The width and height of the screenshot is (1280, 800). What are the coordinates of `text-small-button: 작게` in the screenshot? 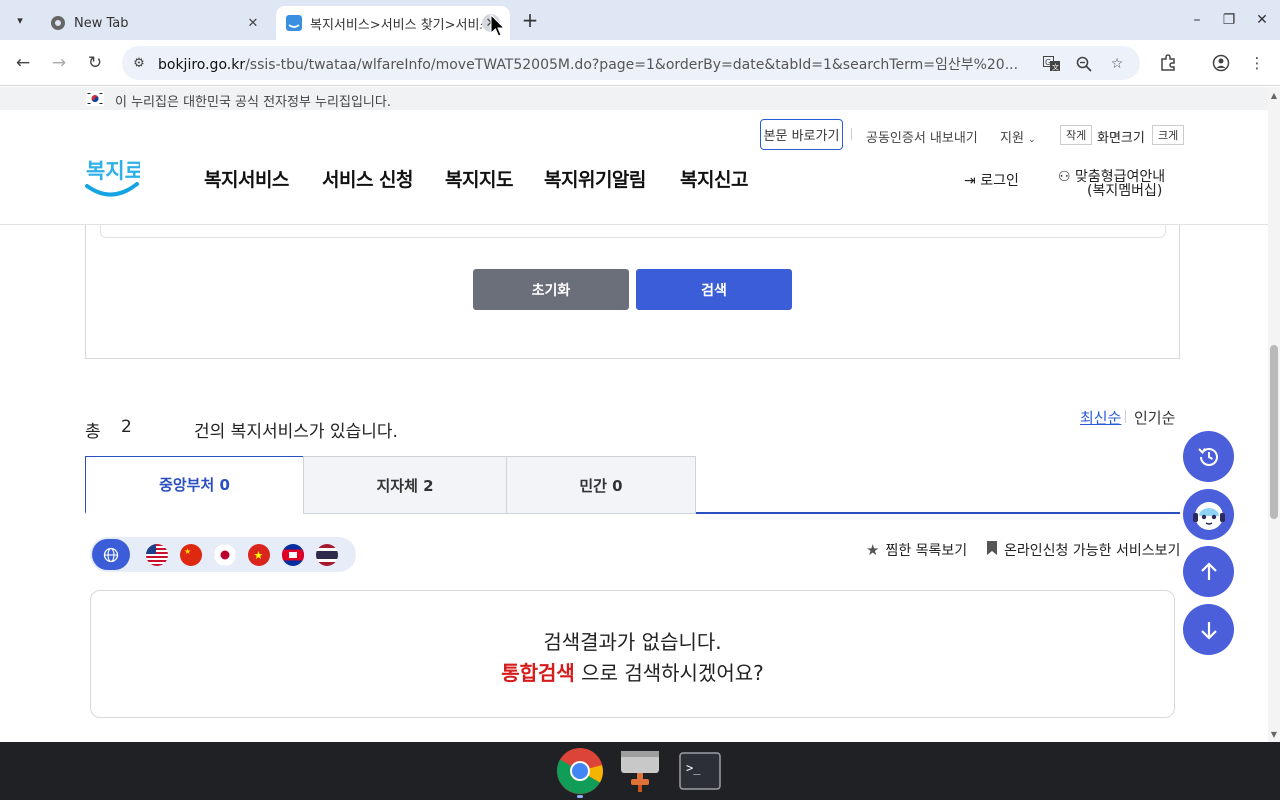 It's located at (1076, 135).